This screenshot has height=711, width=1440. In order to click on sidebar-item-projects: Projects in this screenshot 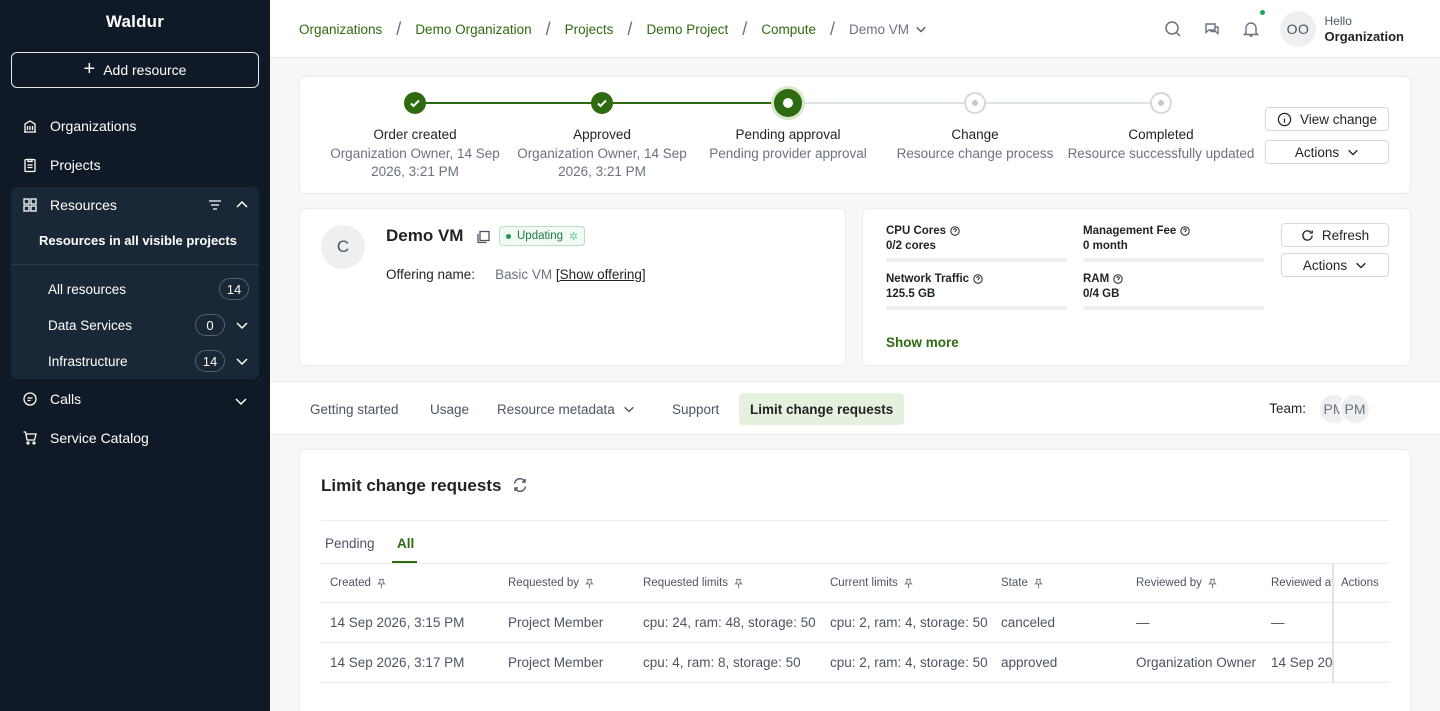, I will do `click(61, 165)`.